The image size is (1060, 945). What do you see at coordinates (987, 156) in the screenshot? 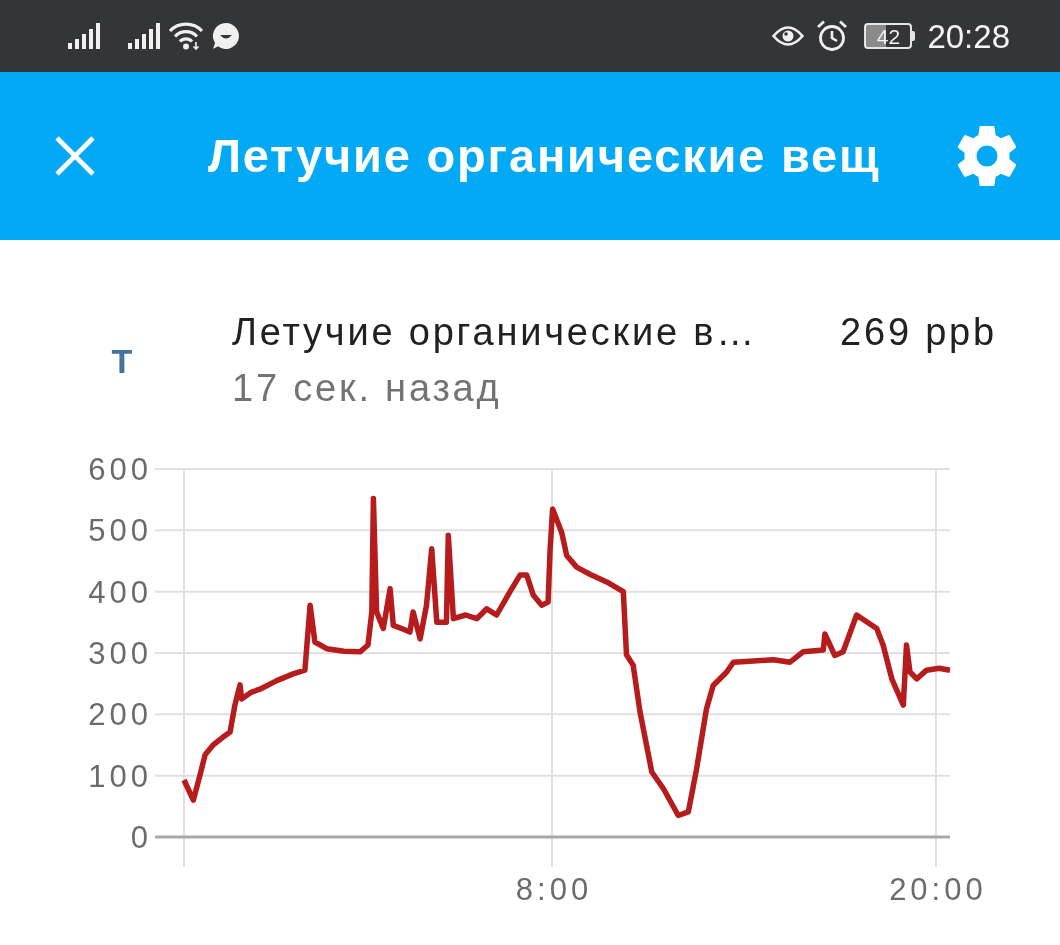
I see `settings-icon` at bounding box center [987, 156].